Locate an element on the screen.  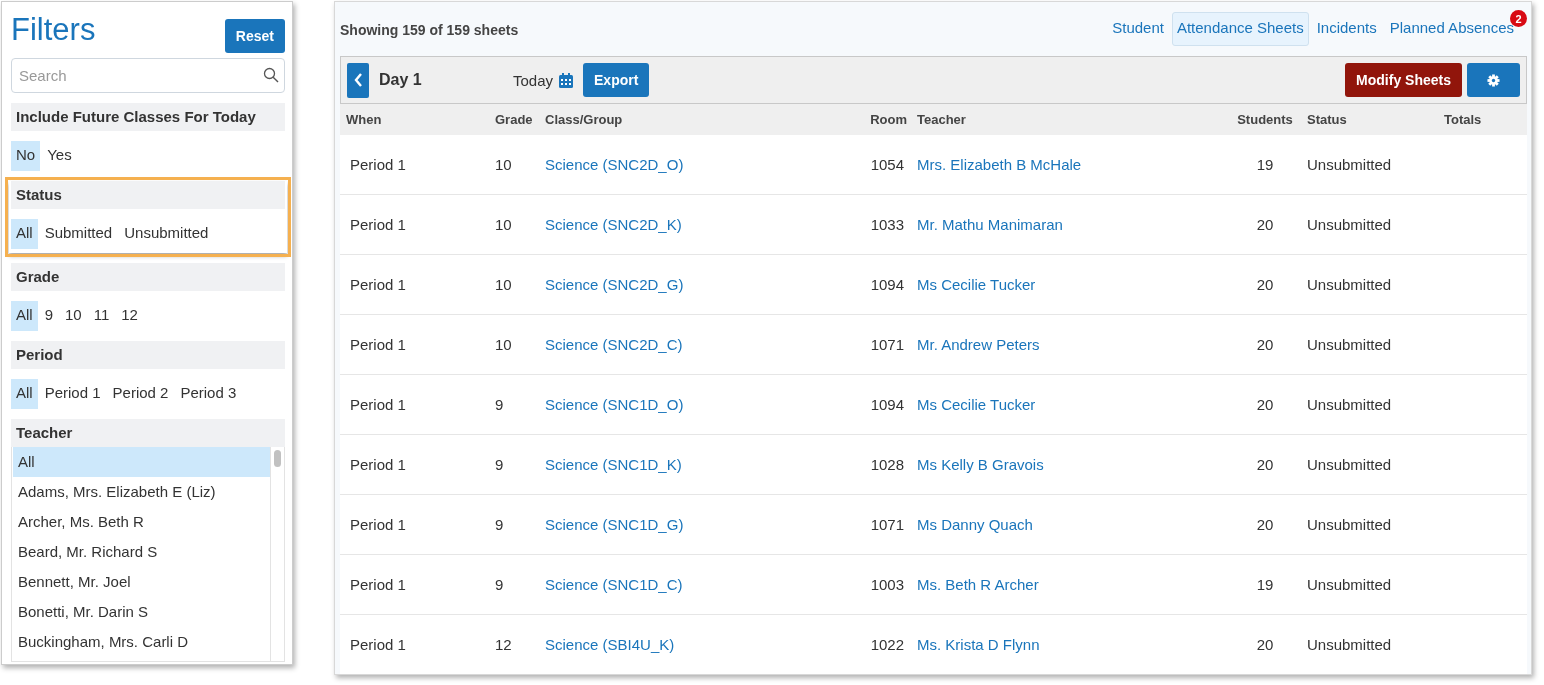
table-cell-text: 12 is located at coordinates (503, 644).